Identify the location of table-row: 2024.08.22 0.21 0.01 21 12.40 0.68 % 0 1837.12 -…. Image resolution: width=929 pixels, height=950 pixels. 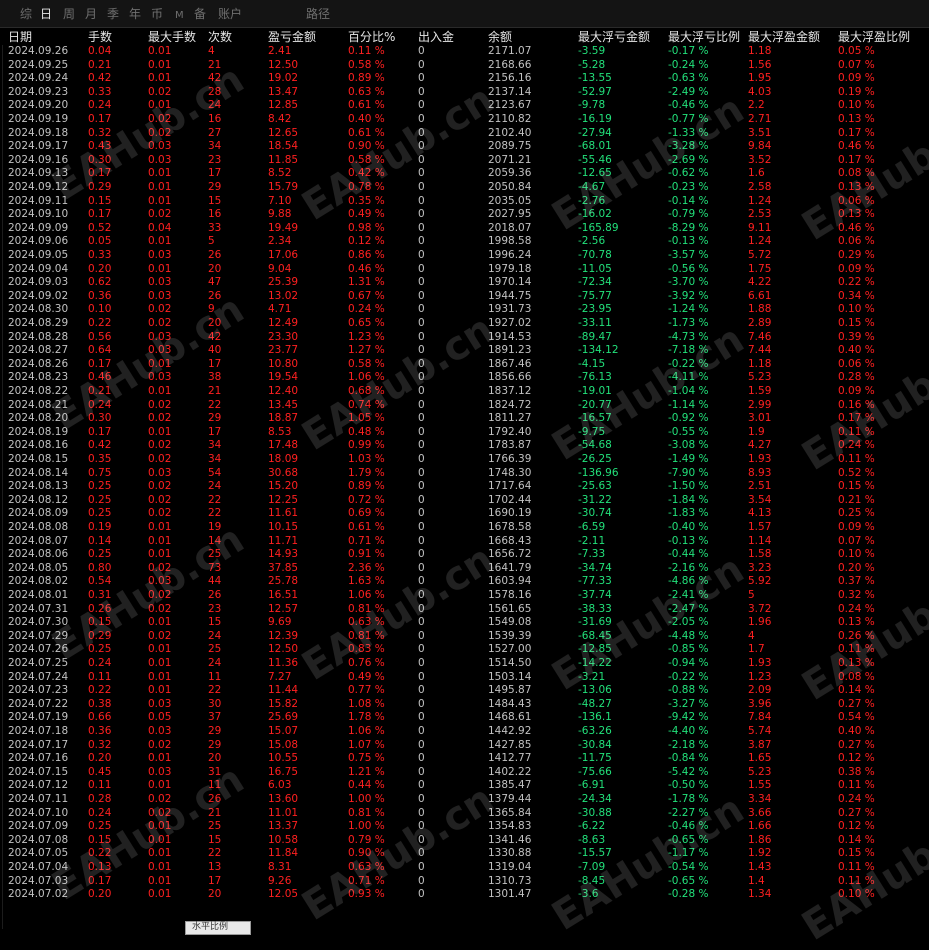
(464, 392).